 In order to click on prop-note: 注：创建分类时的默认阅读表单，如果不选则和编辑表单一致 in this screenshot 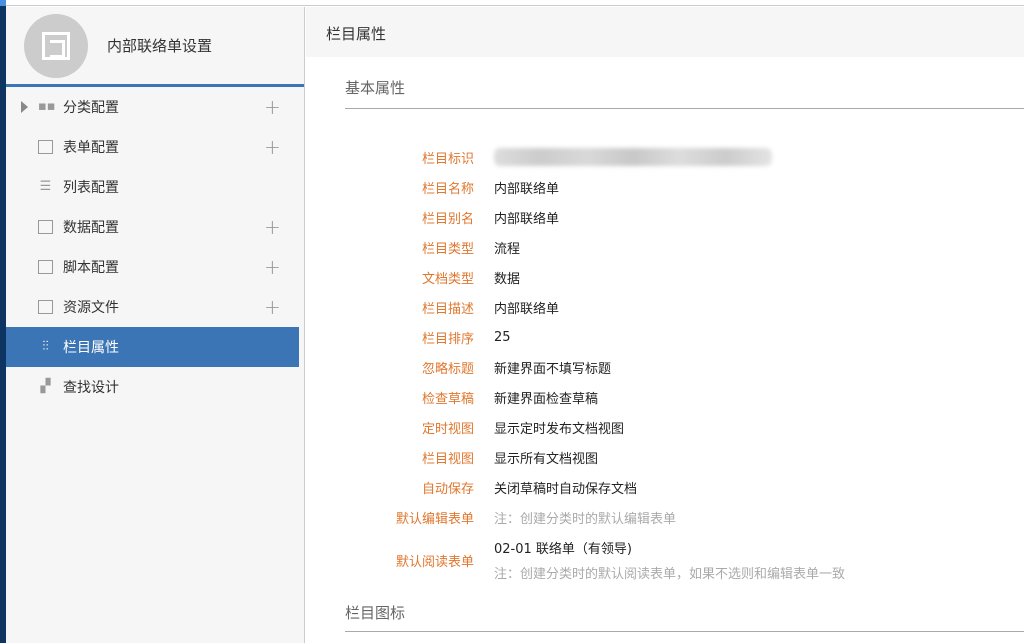, I will do `click(670, 574)`.